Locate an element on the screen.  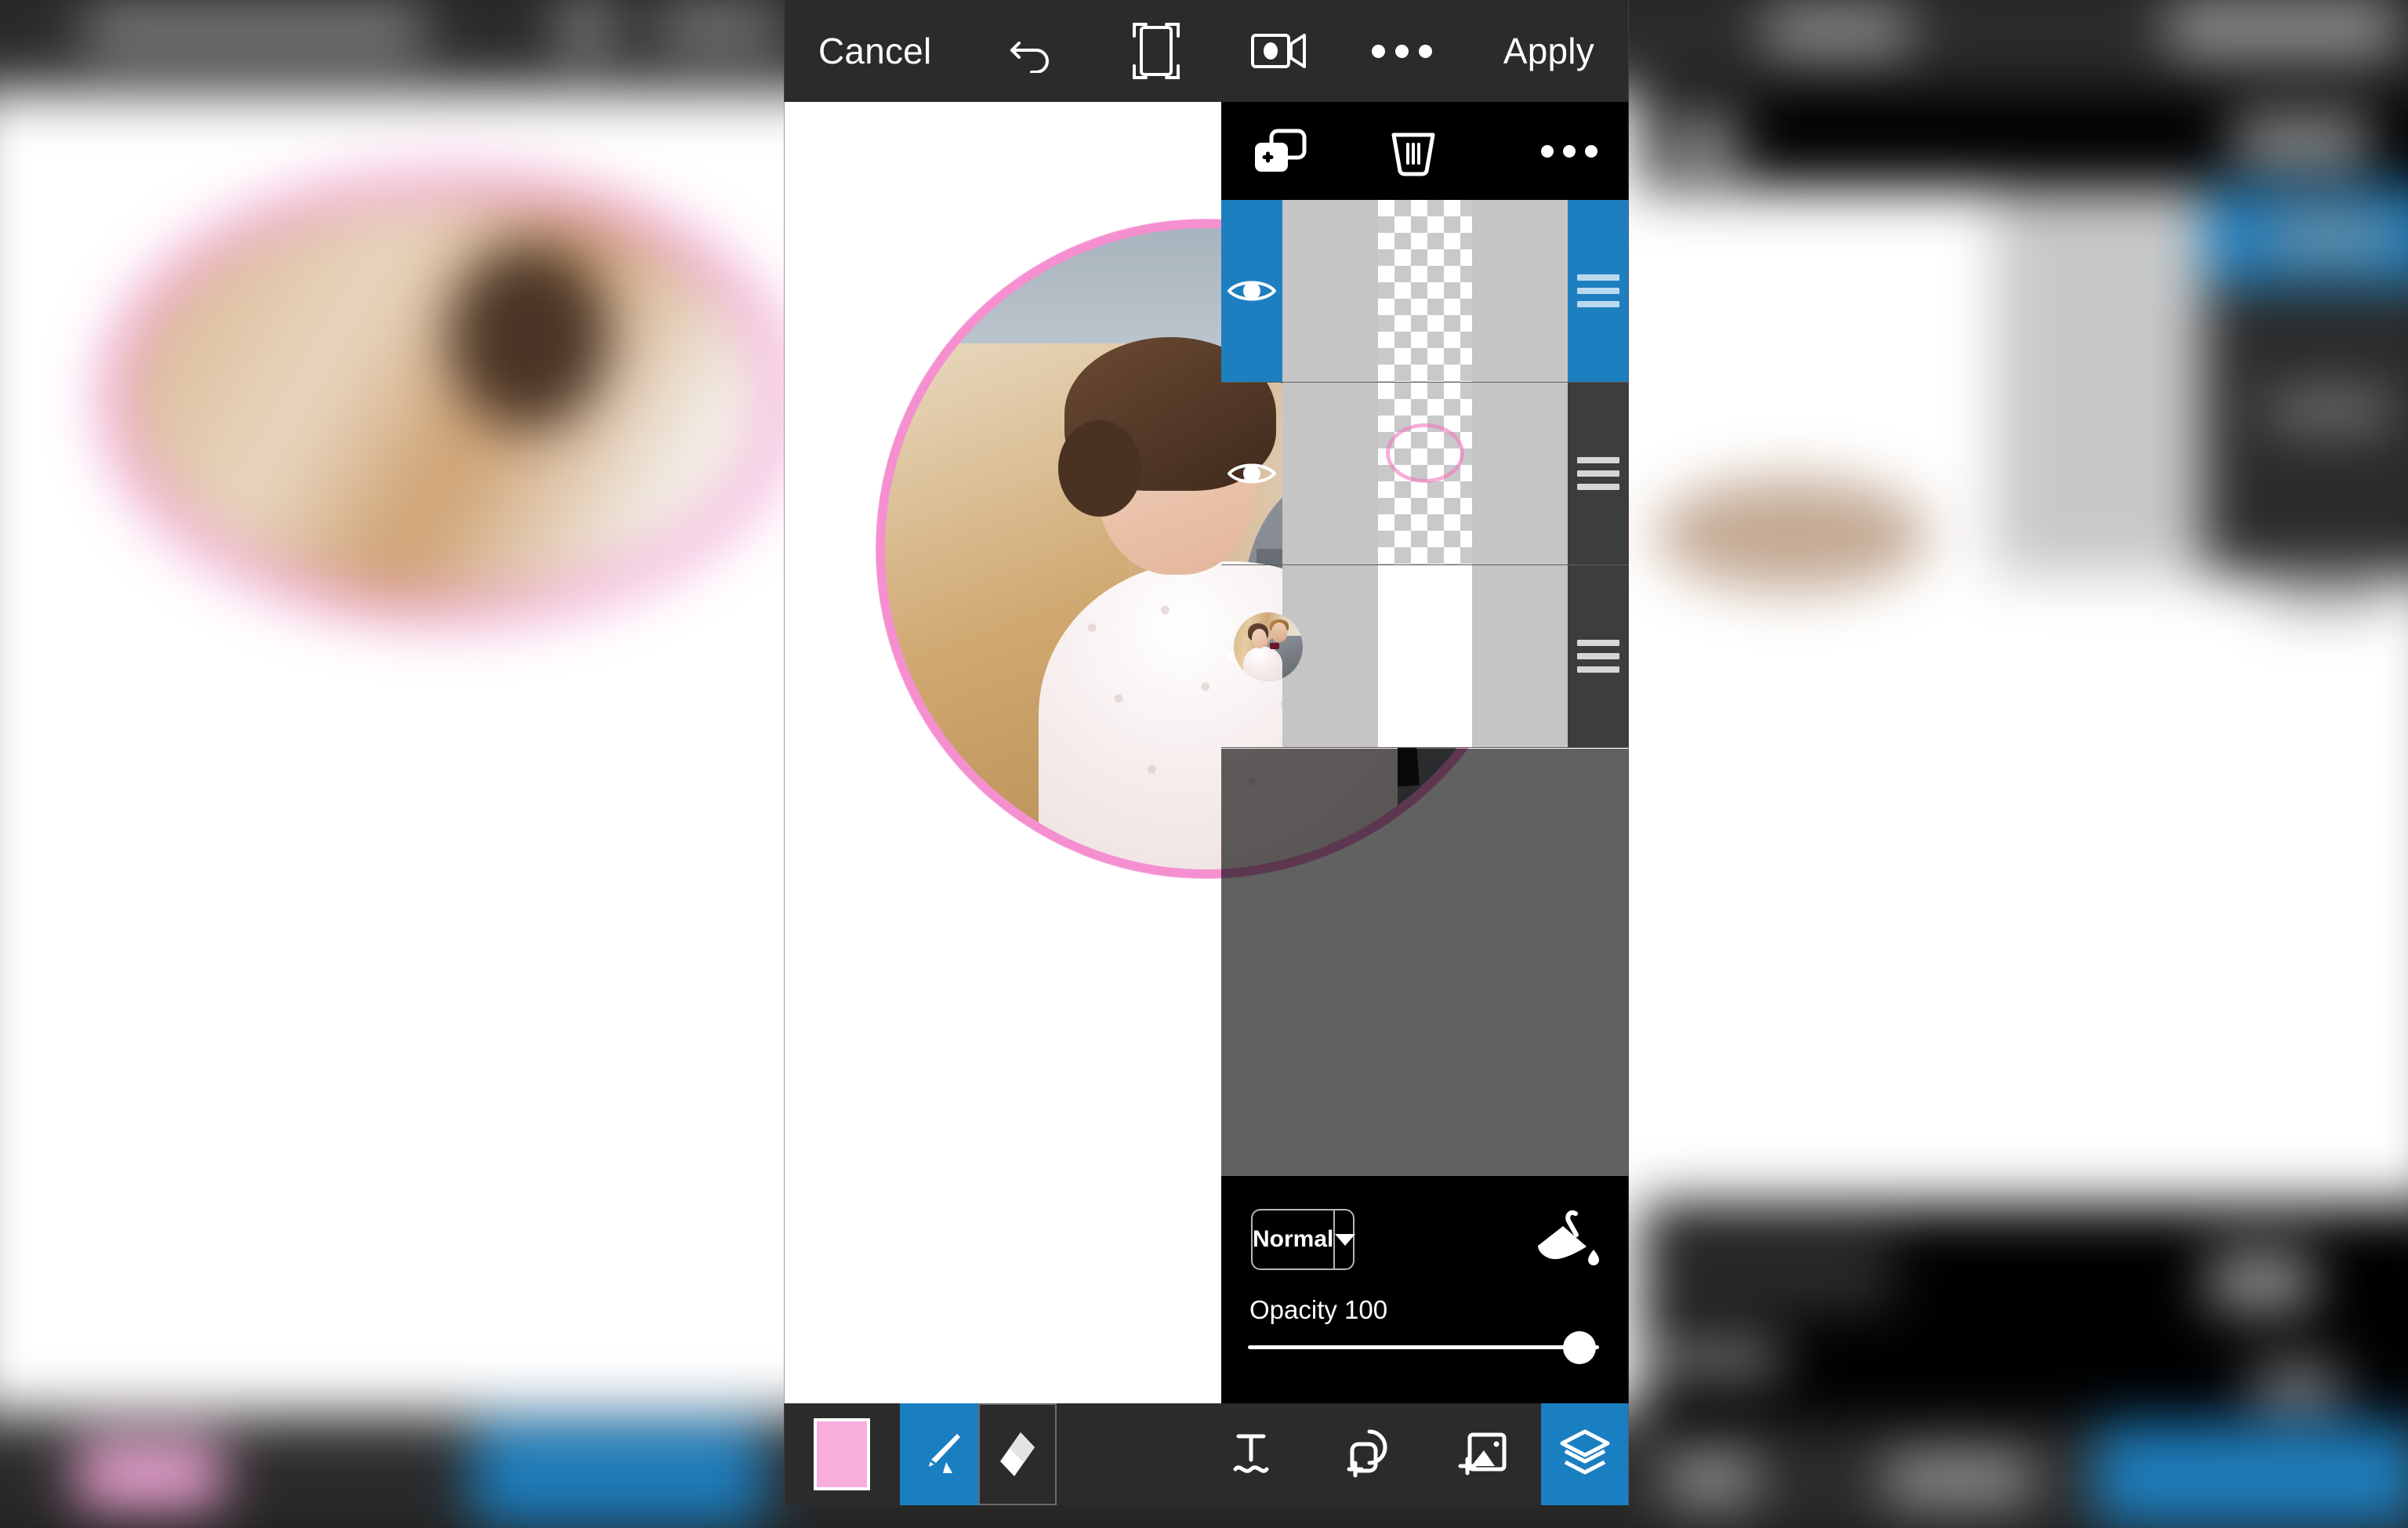
bottom-tool-bar is located at coordinates (1206, 1454).